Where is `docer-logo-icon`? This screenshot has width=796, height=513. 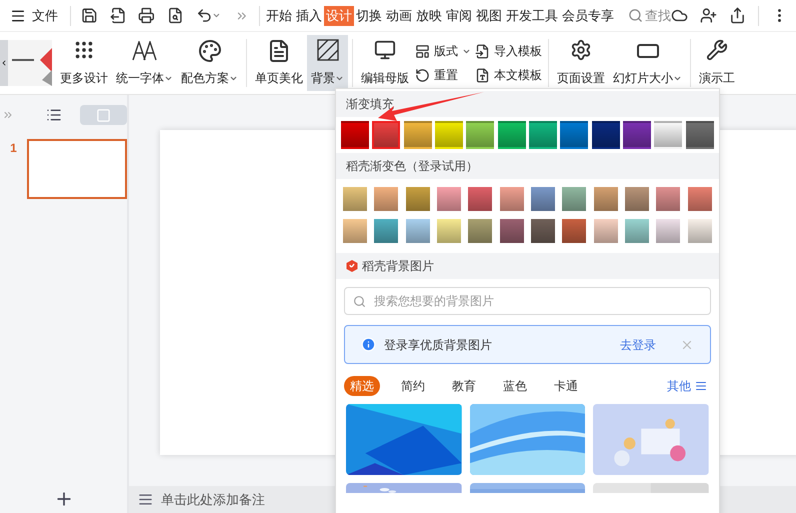 docer-logo-icon is located at coordinates (352, 266).